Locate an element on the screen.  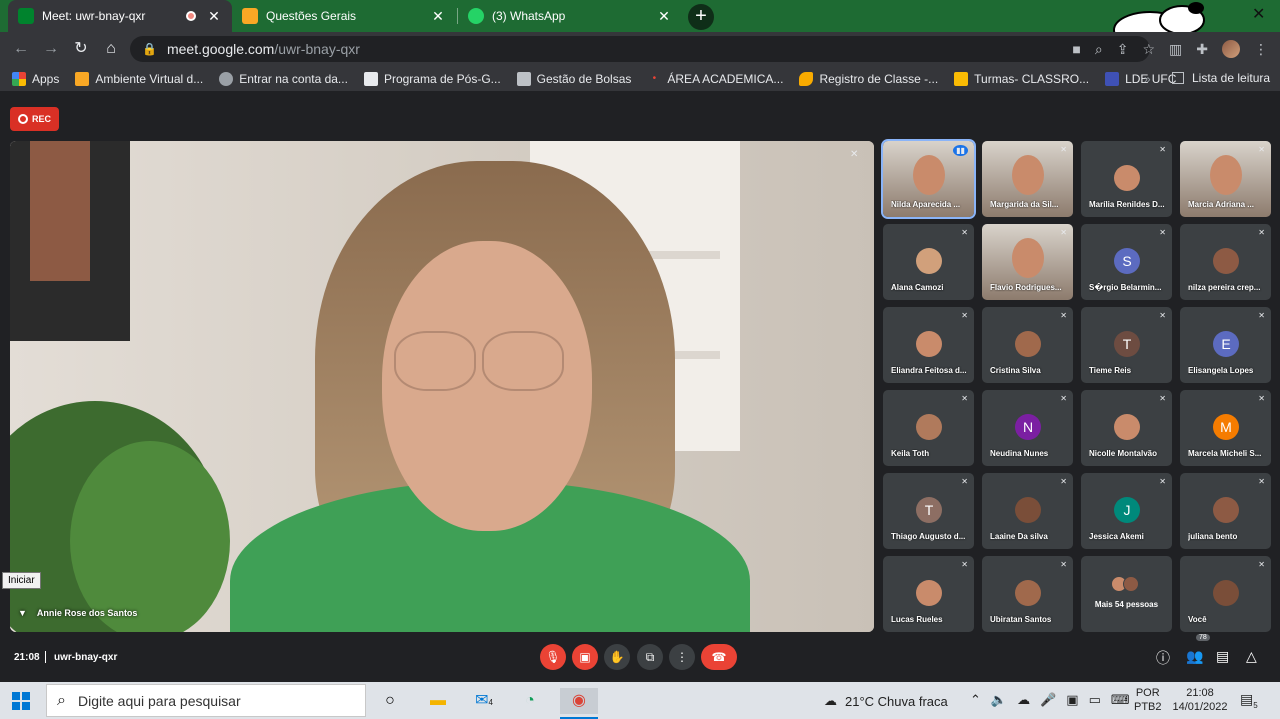
bookmarks-overflow-button: » is located at coordinates (1147, 79).